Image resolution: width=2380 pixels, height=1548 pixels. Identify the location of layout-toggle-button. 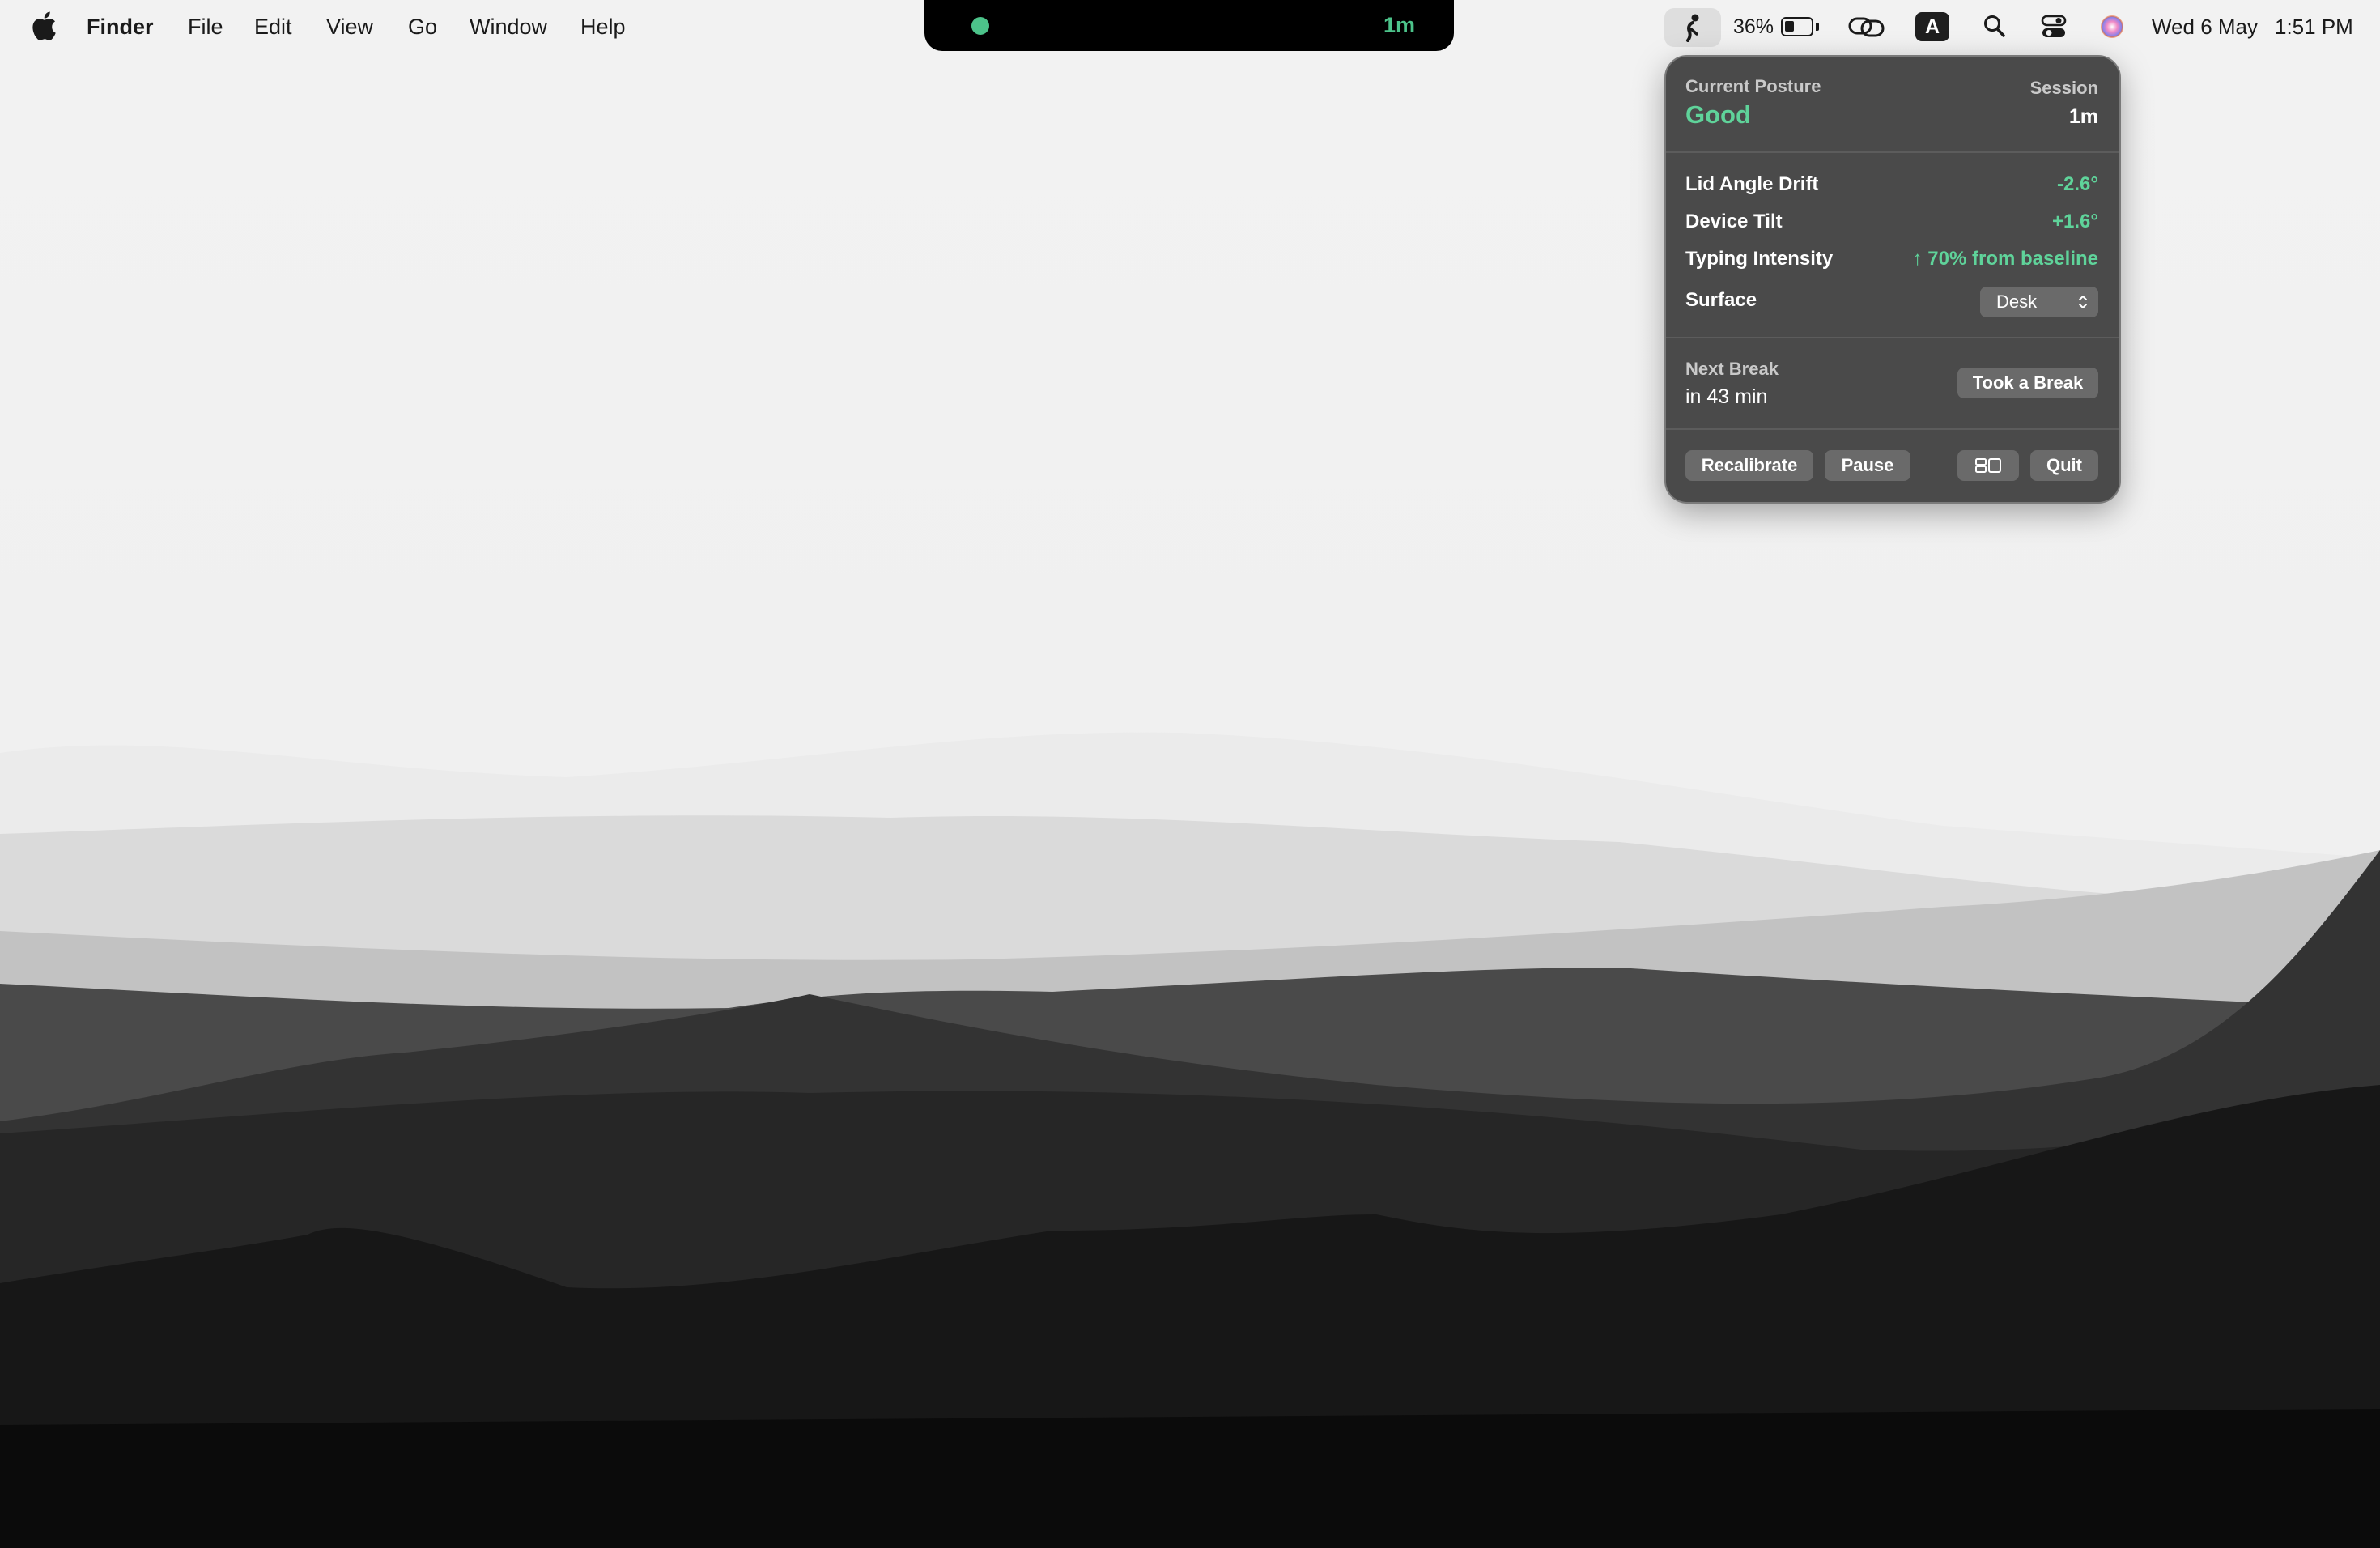
(1988, 465).